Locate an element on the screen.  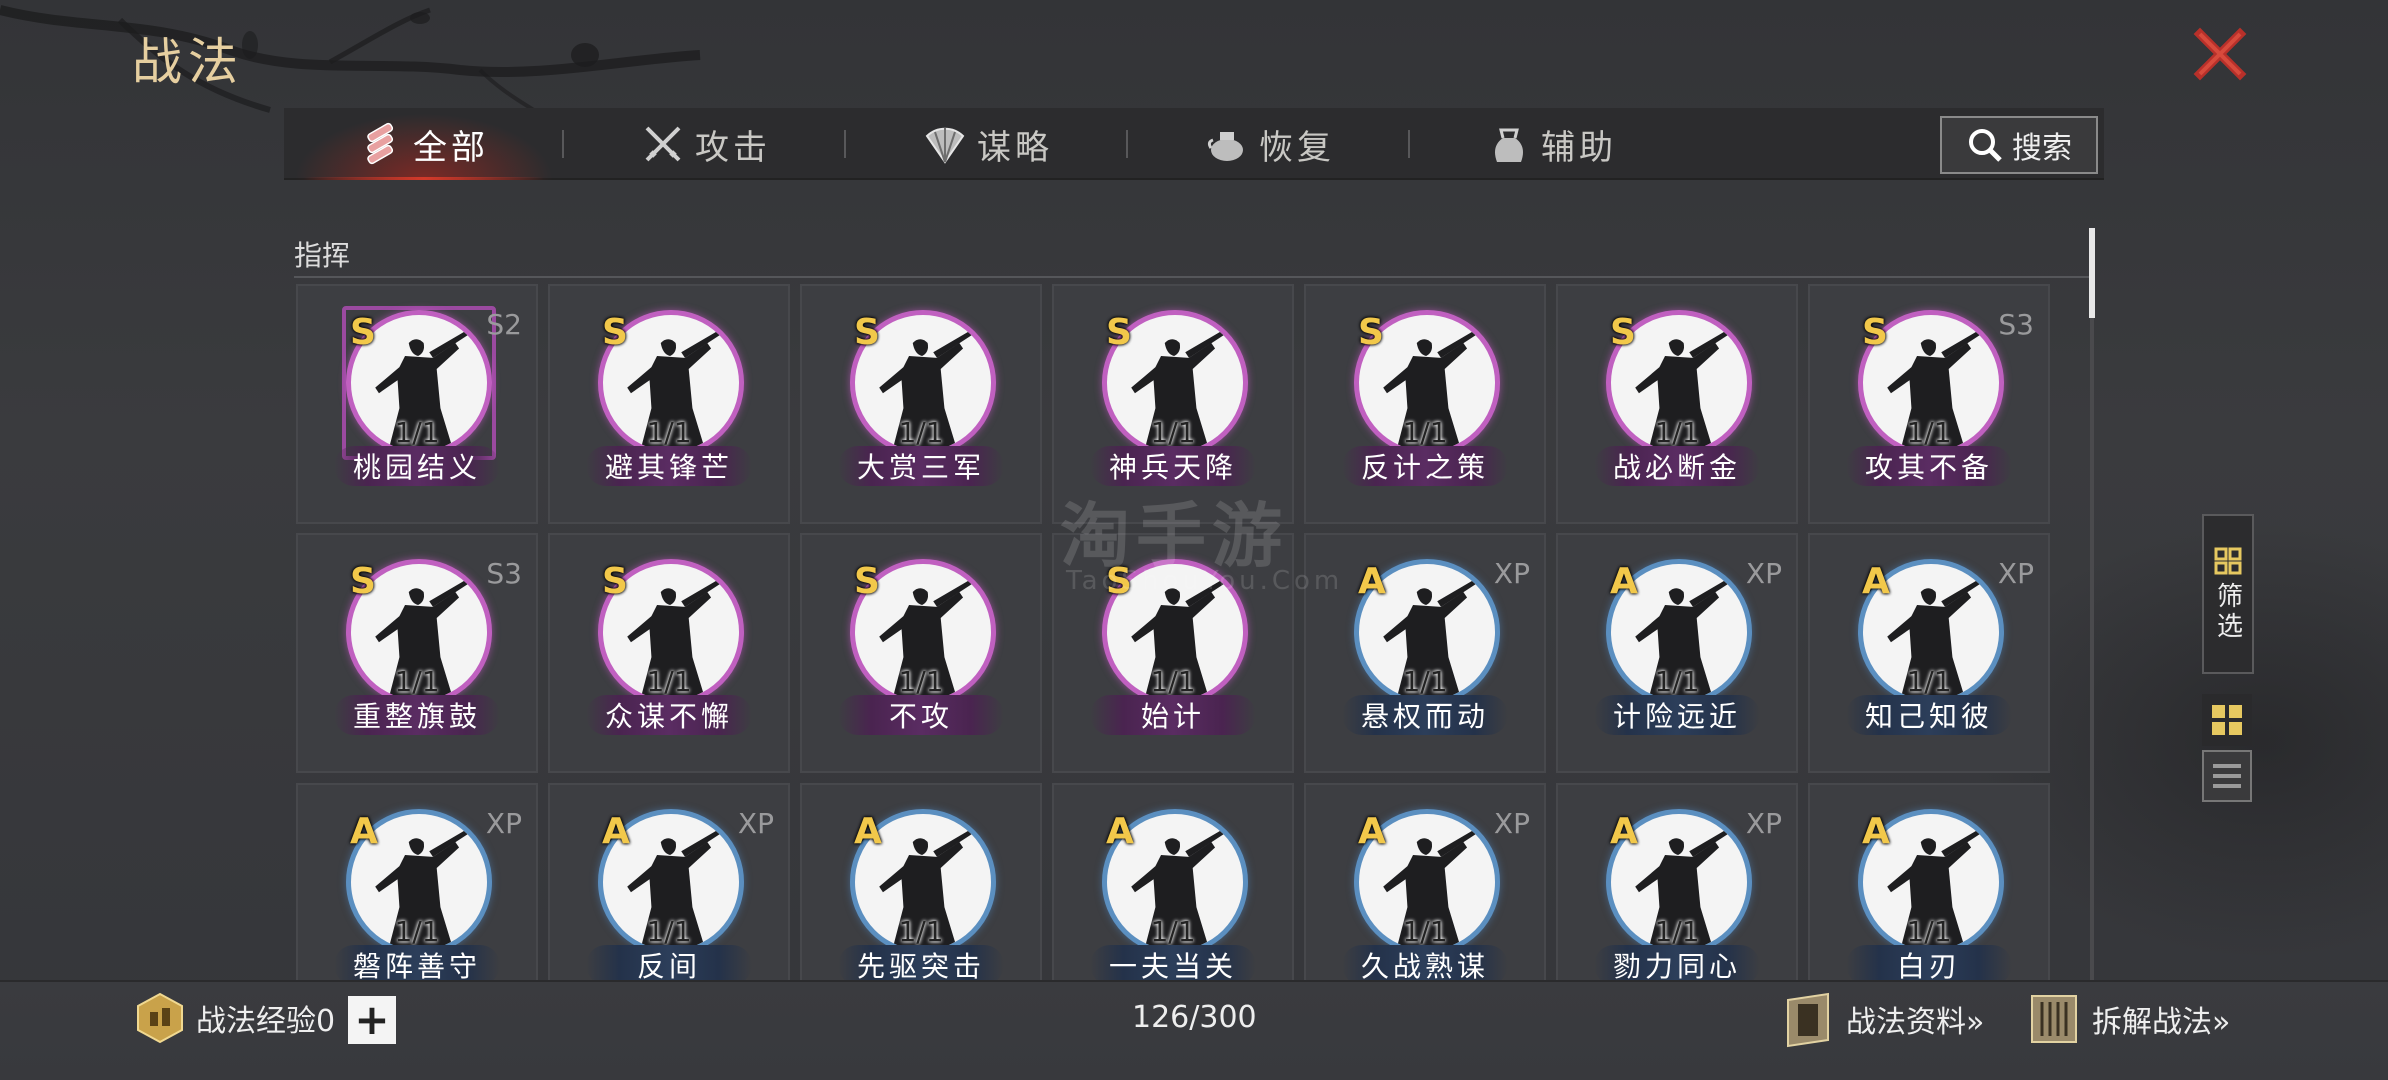
section-divider is located at coordinates (1194, 277).